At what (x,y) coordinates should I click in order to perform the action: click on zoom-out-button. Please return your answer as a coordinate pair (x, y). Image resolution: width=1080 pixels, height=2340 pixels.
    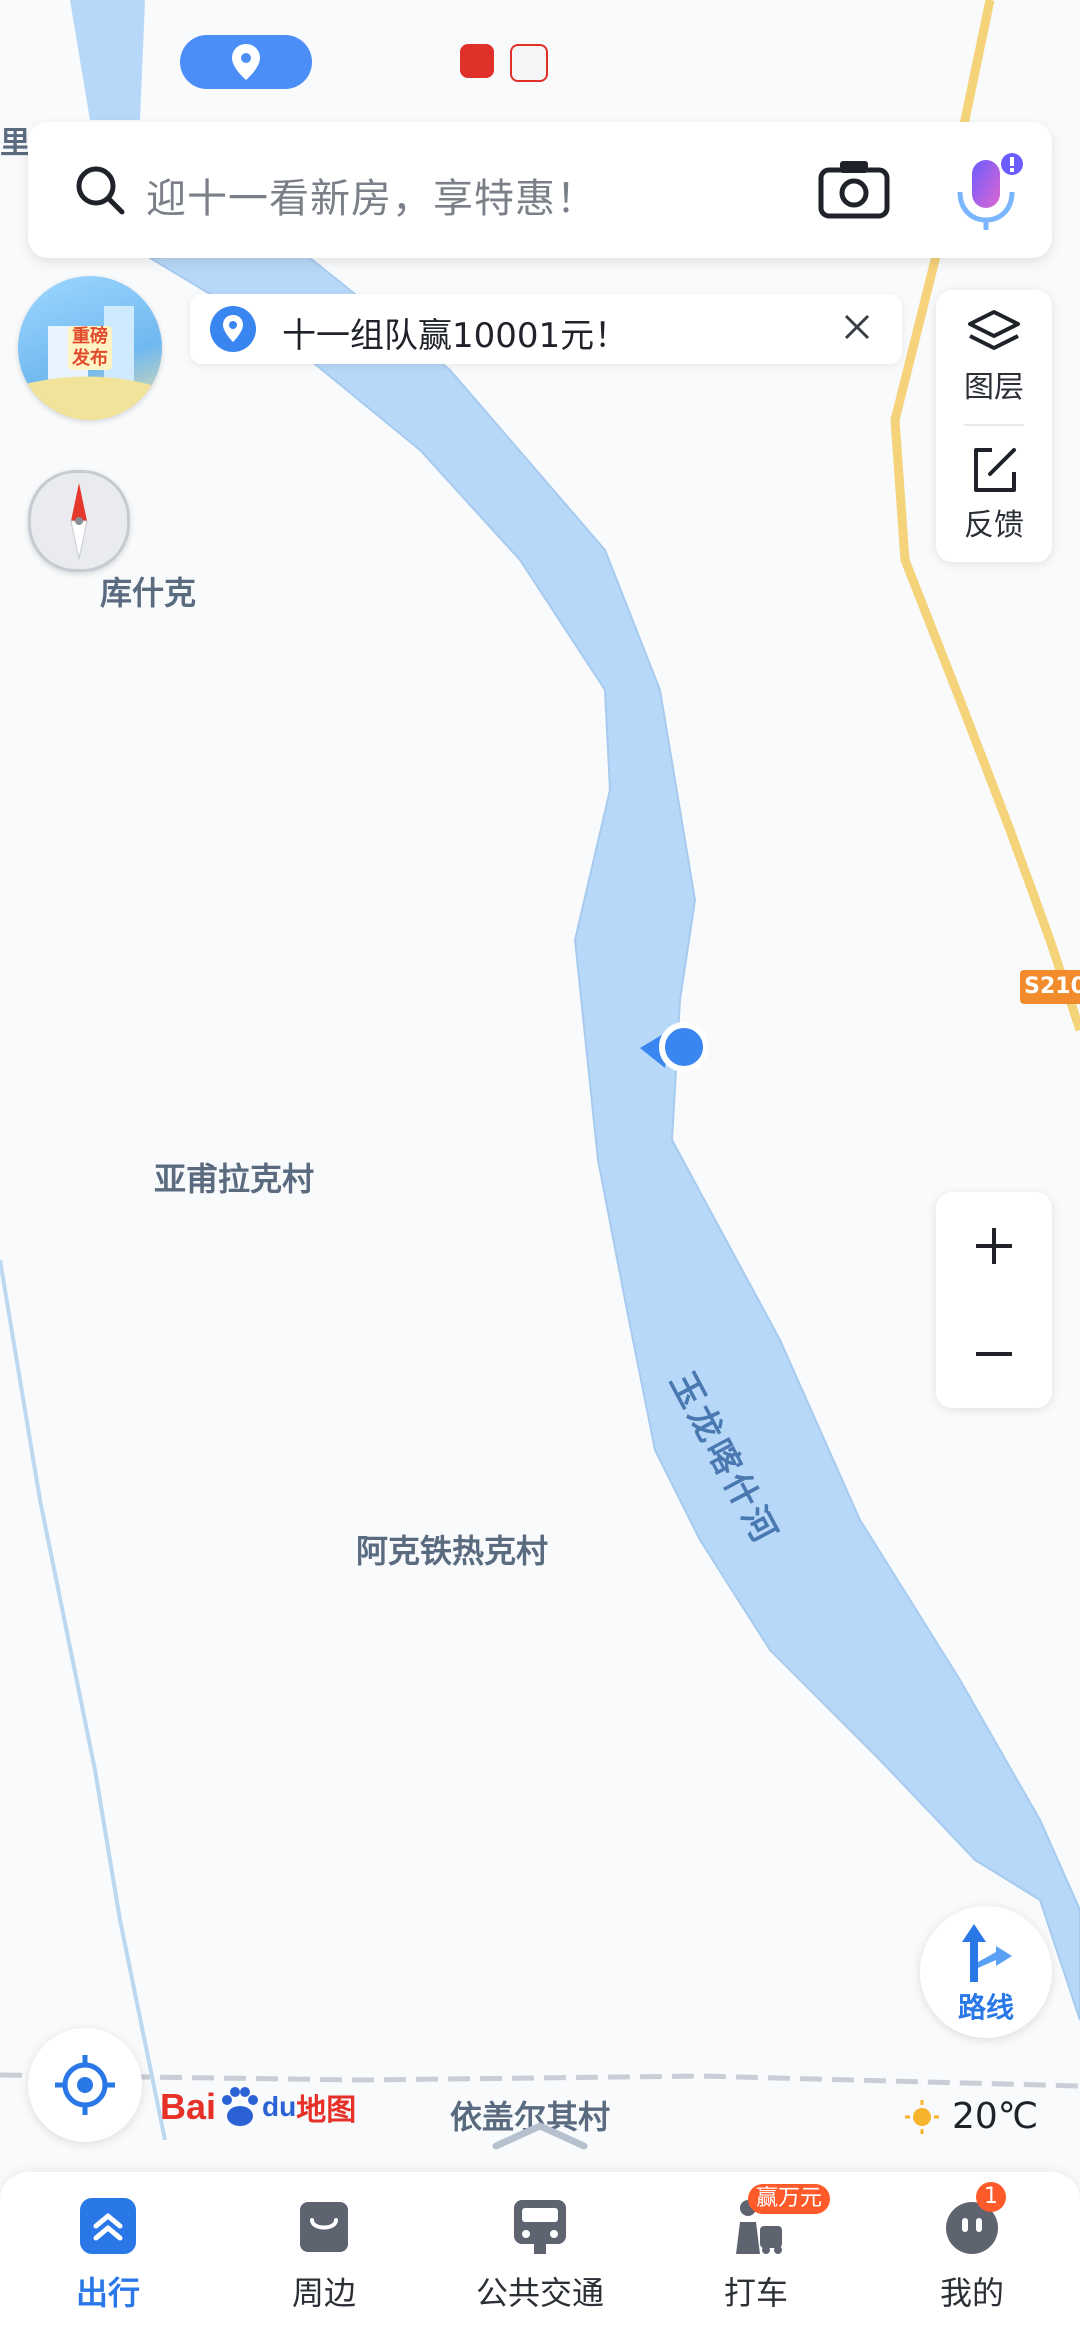
    Looking at the image, I should click on (994, 1354).